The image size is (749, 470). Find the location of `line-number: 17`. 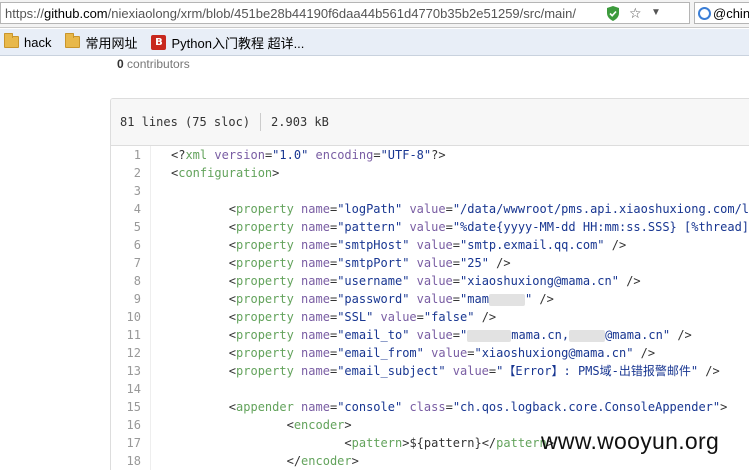

line-number: 17 is located at coordinates (131, 443).